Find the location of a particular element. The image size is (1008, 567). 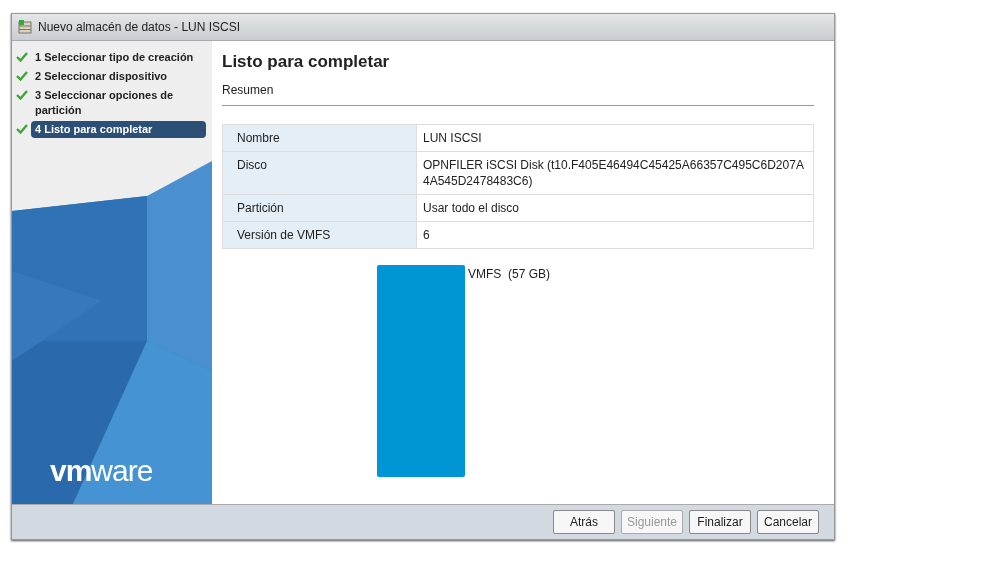

field-label: Nombre is located at coordinates (319, 137).